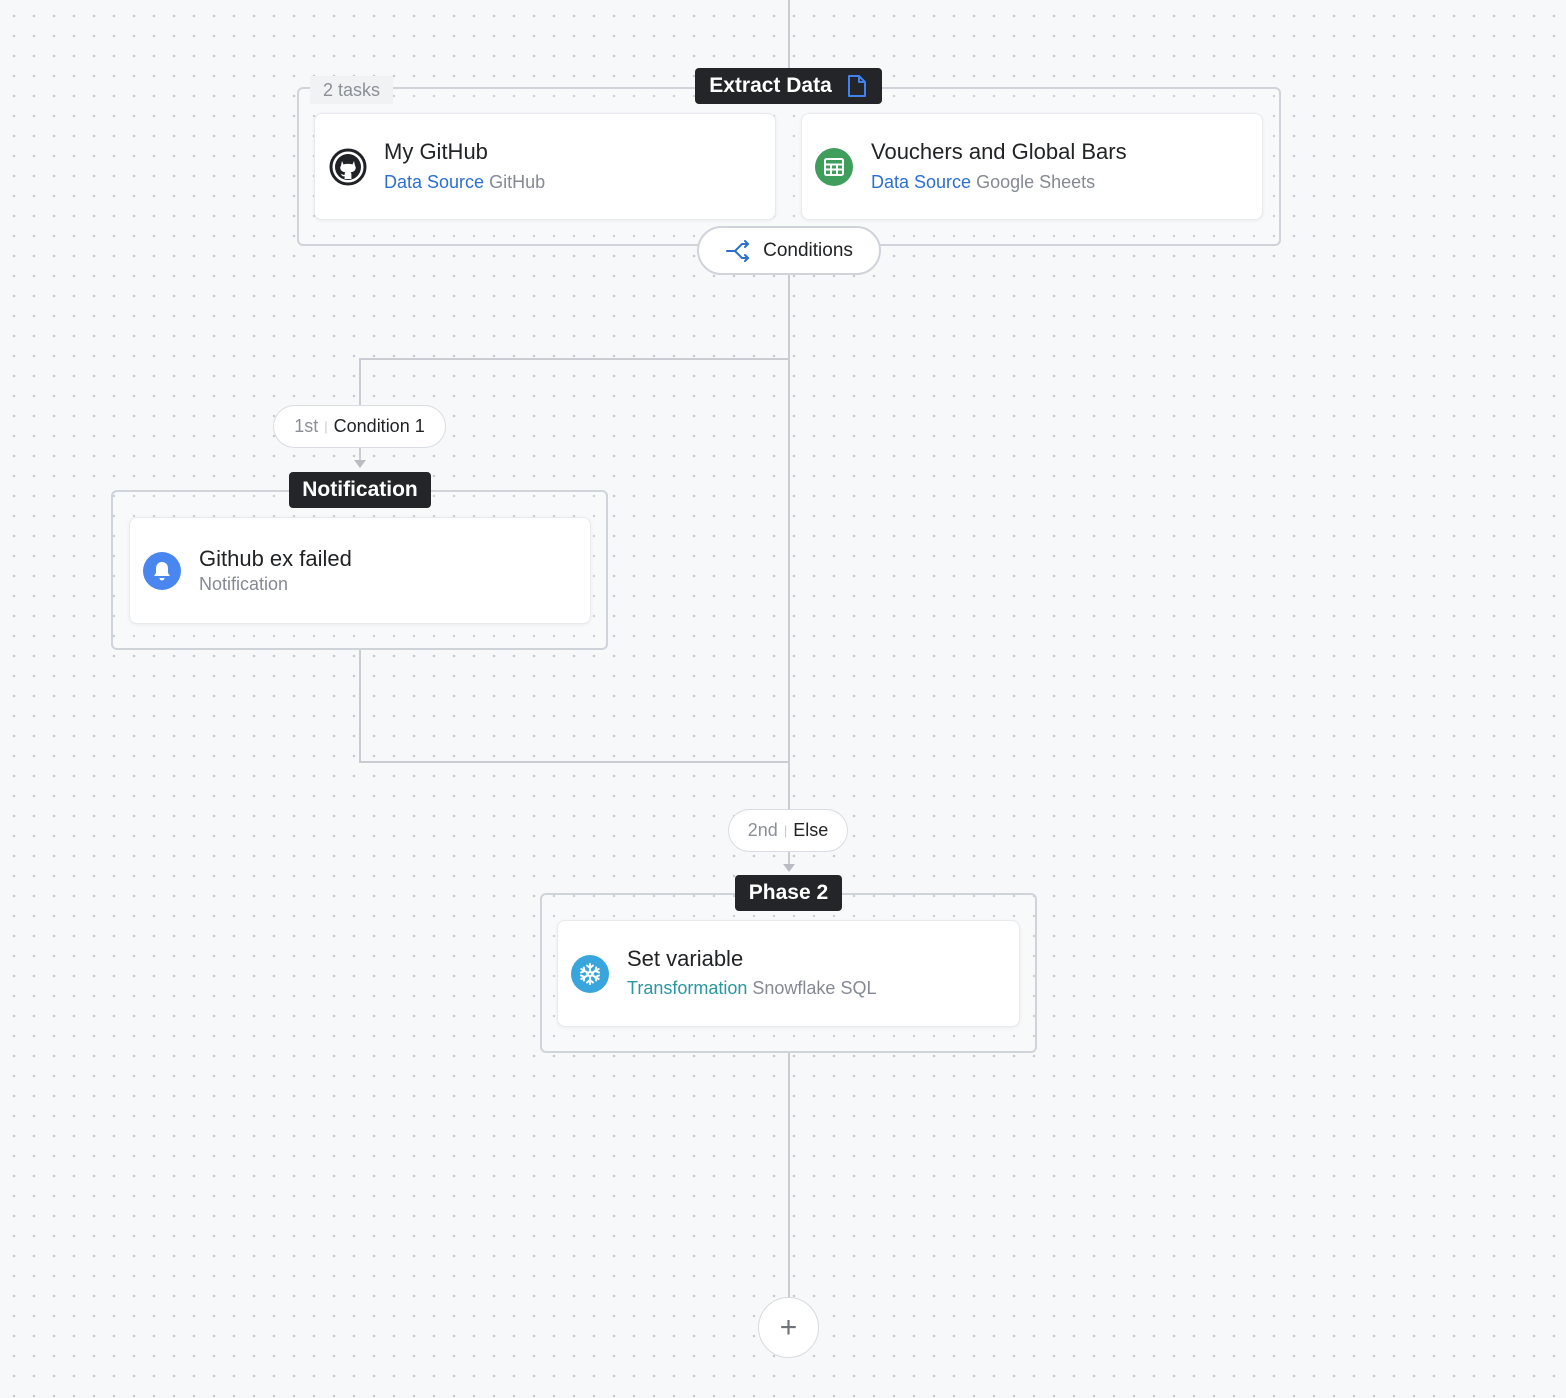 The image size is (1566, 1398). What do you see at coordinates (738, 250) in the screenshot?
I see `split-arrows-icon` at bounding box center [738, 250].